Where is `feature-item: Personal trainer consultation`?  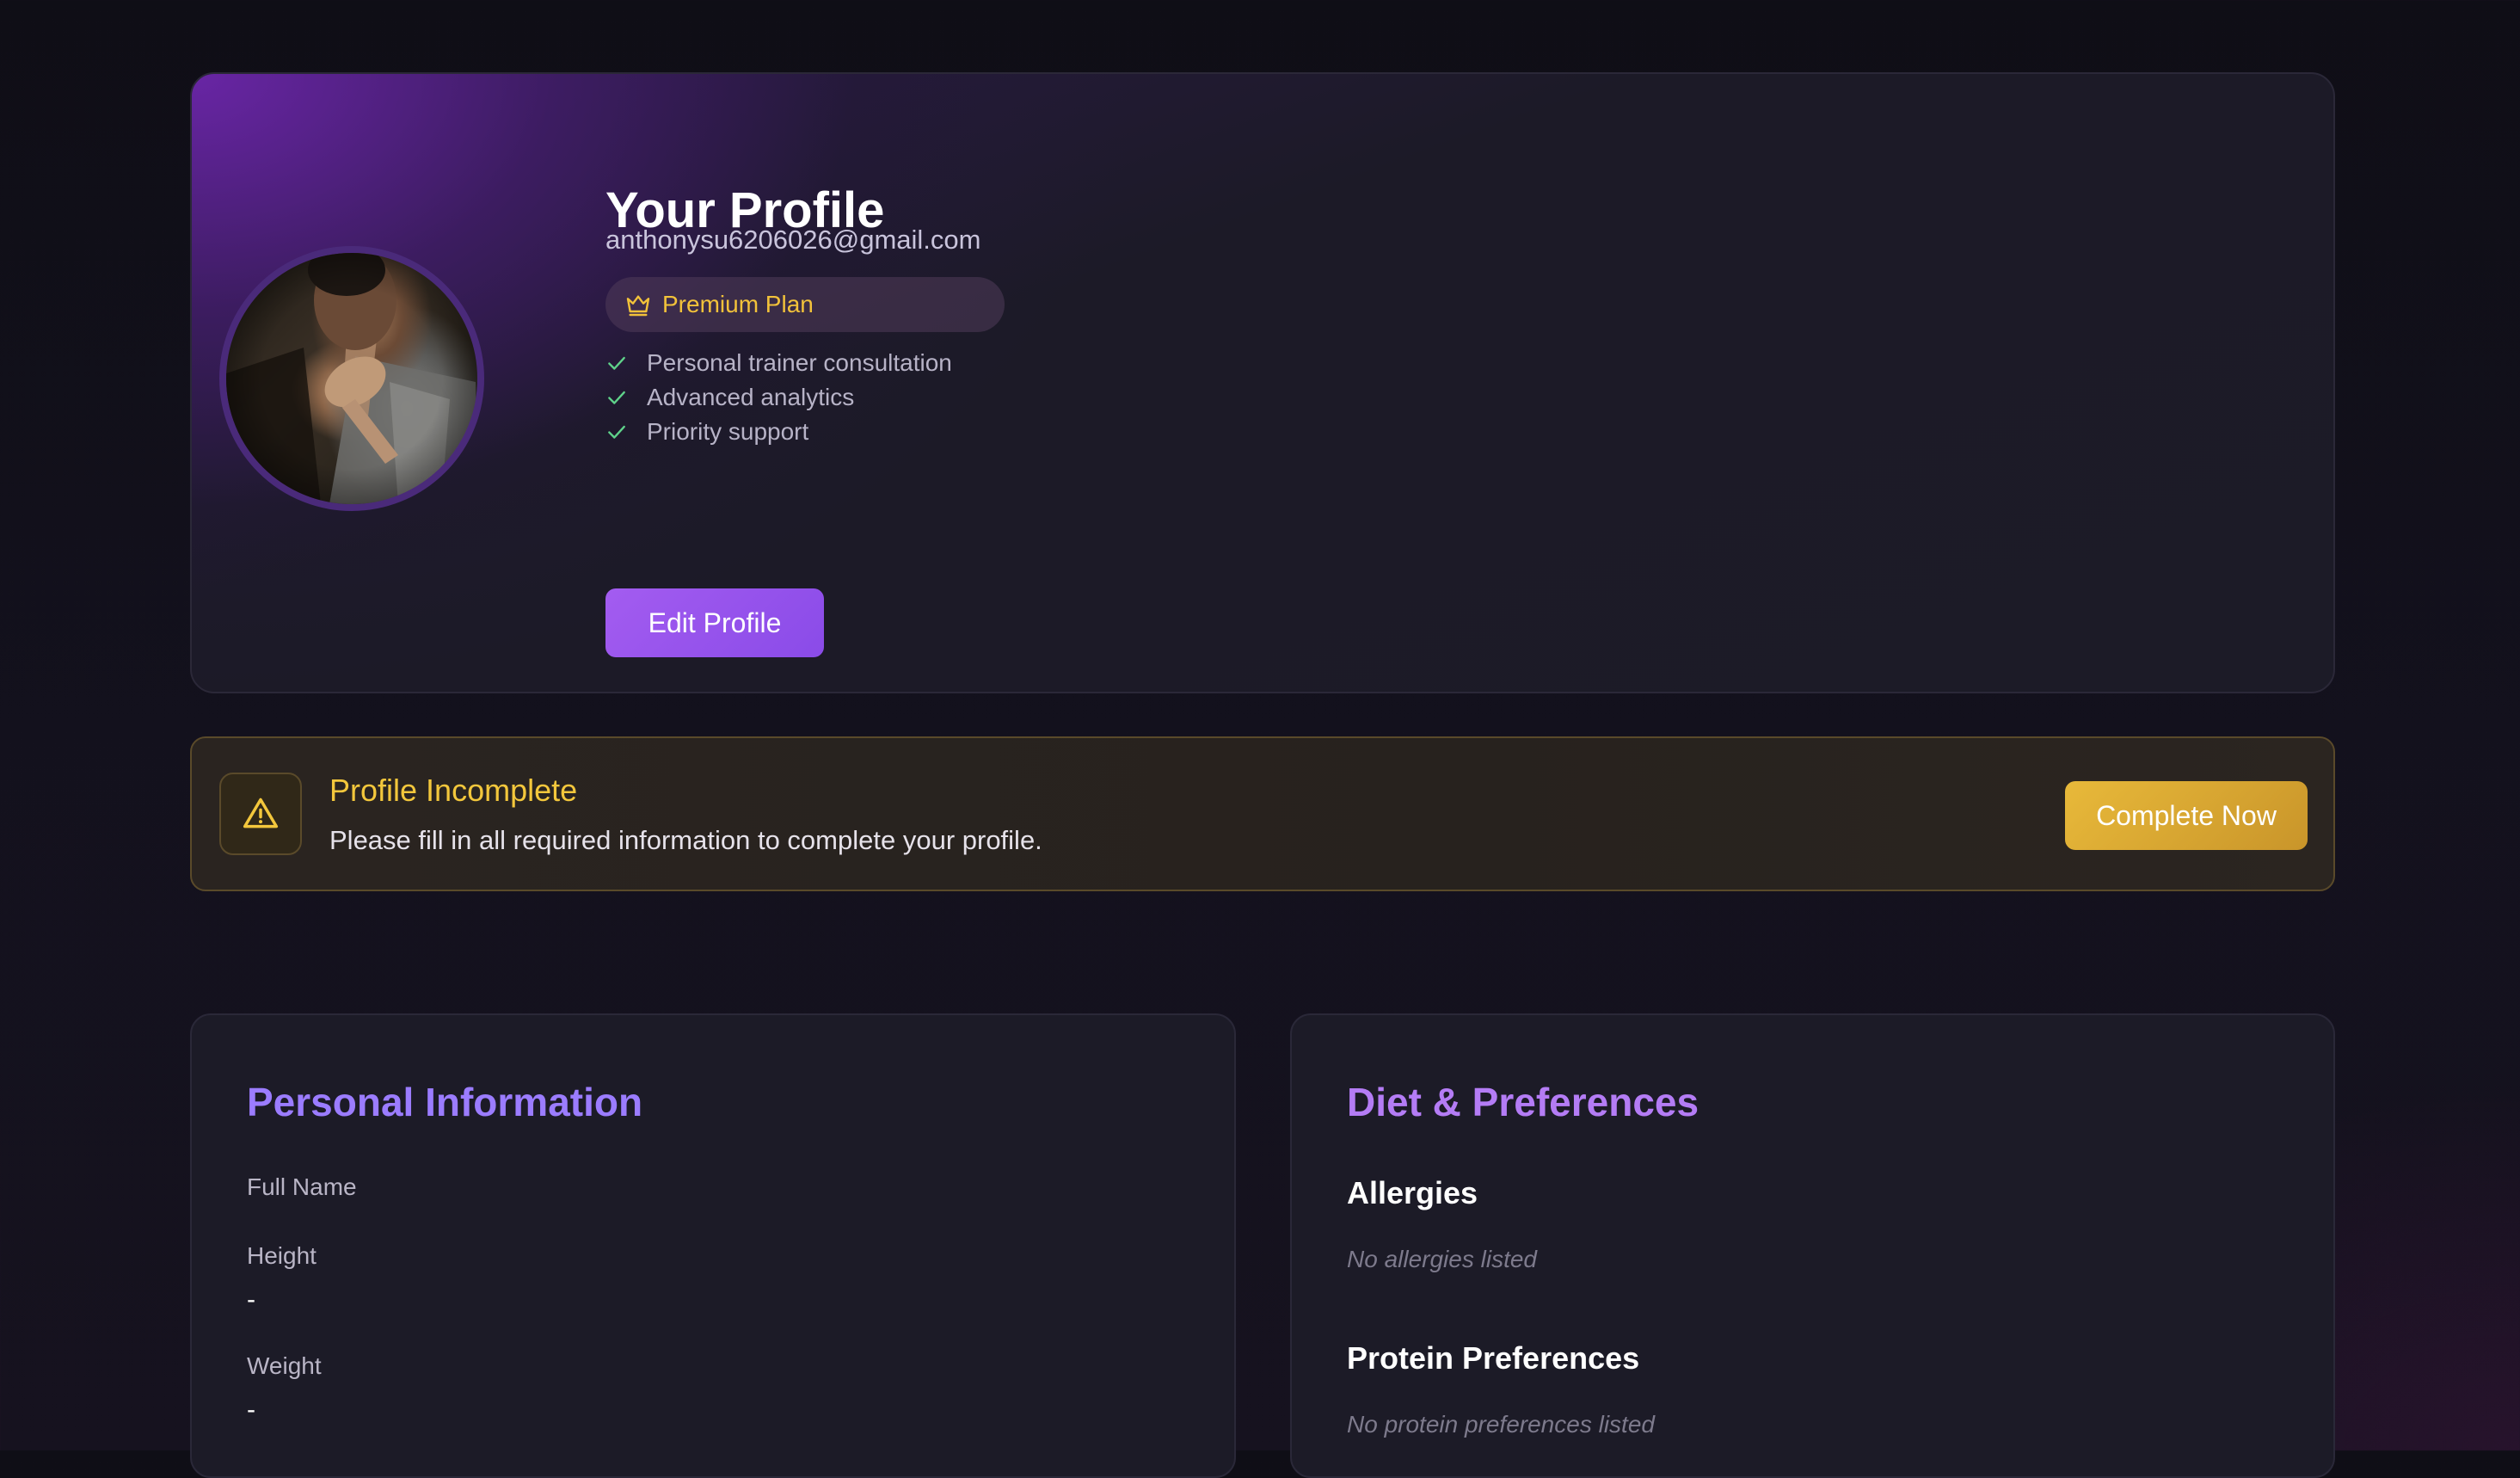
feature-item: Personal trainer consultation is located at coordinates (779, 363).